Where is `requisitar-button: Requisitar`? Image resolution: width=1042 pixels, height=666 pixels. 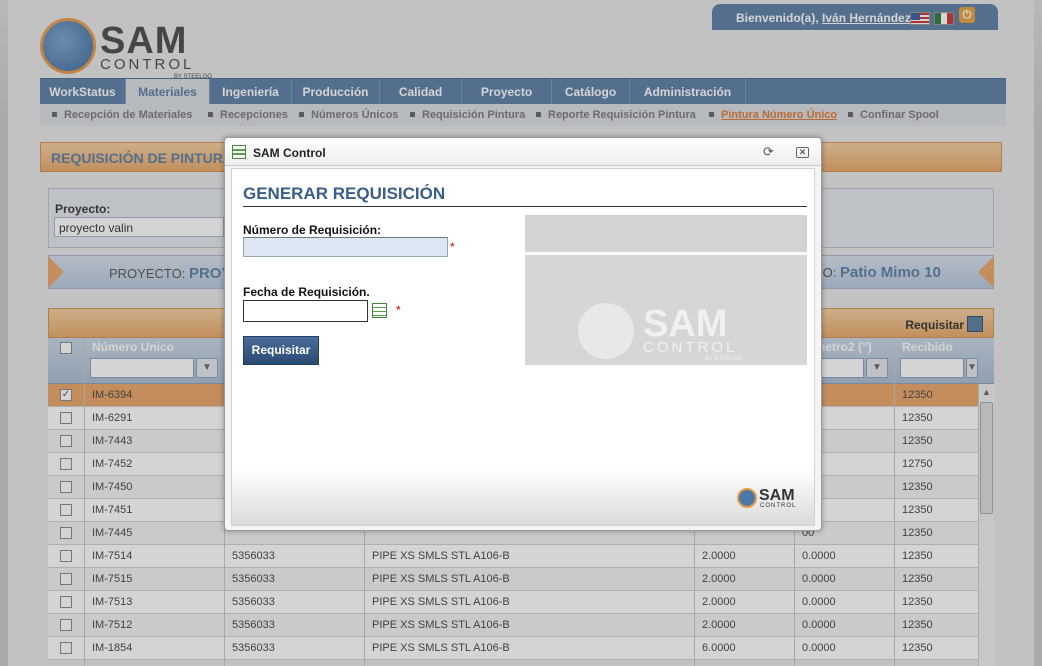 requisitar-button: Requisitar is located at coordinates (281, 350).